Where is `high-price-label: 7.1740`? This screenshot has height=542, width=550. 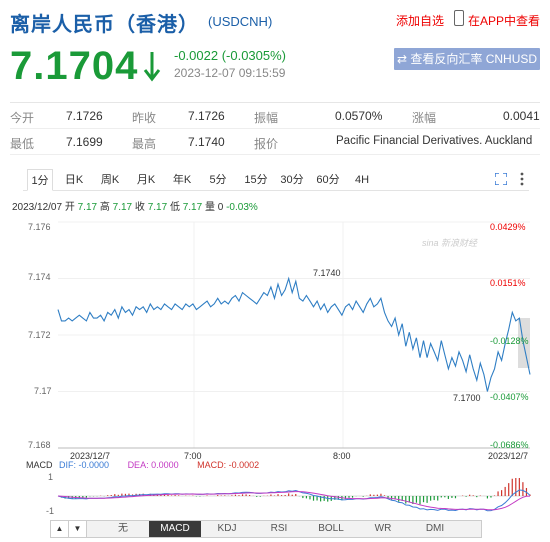
high-price-label: 7.1740 is located at coordinates (327, 273).